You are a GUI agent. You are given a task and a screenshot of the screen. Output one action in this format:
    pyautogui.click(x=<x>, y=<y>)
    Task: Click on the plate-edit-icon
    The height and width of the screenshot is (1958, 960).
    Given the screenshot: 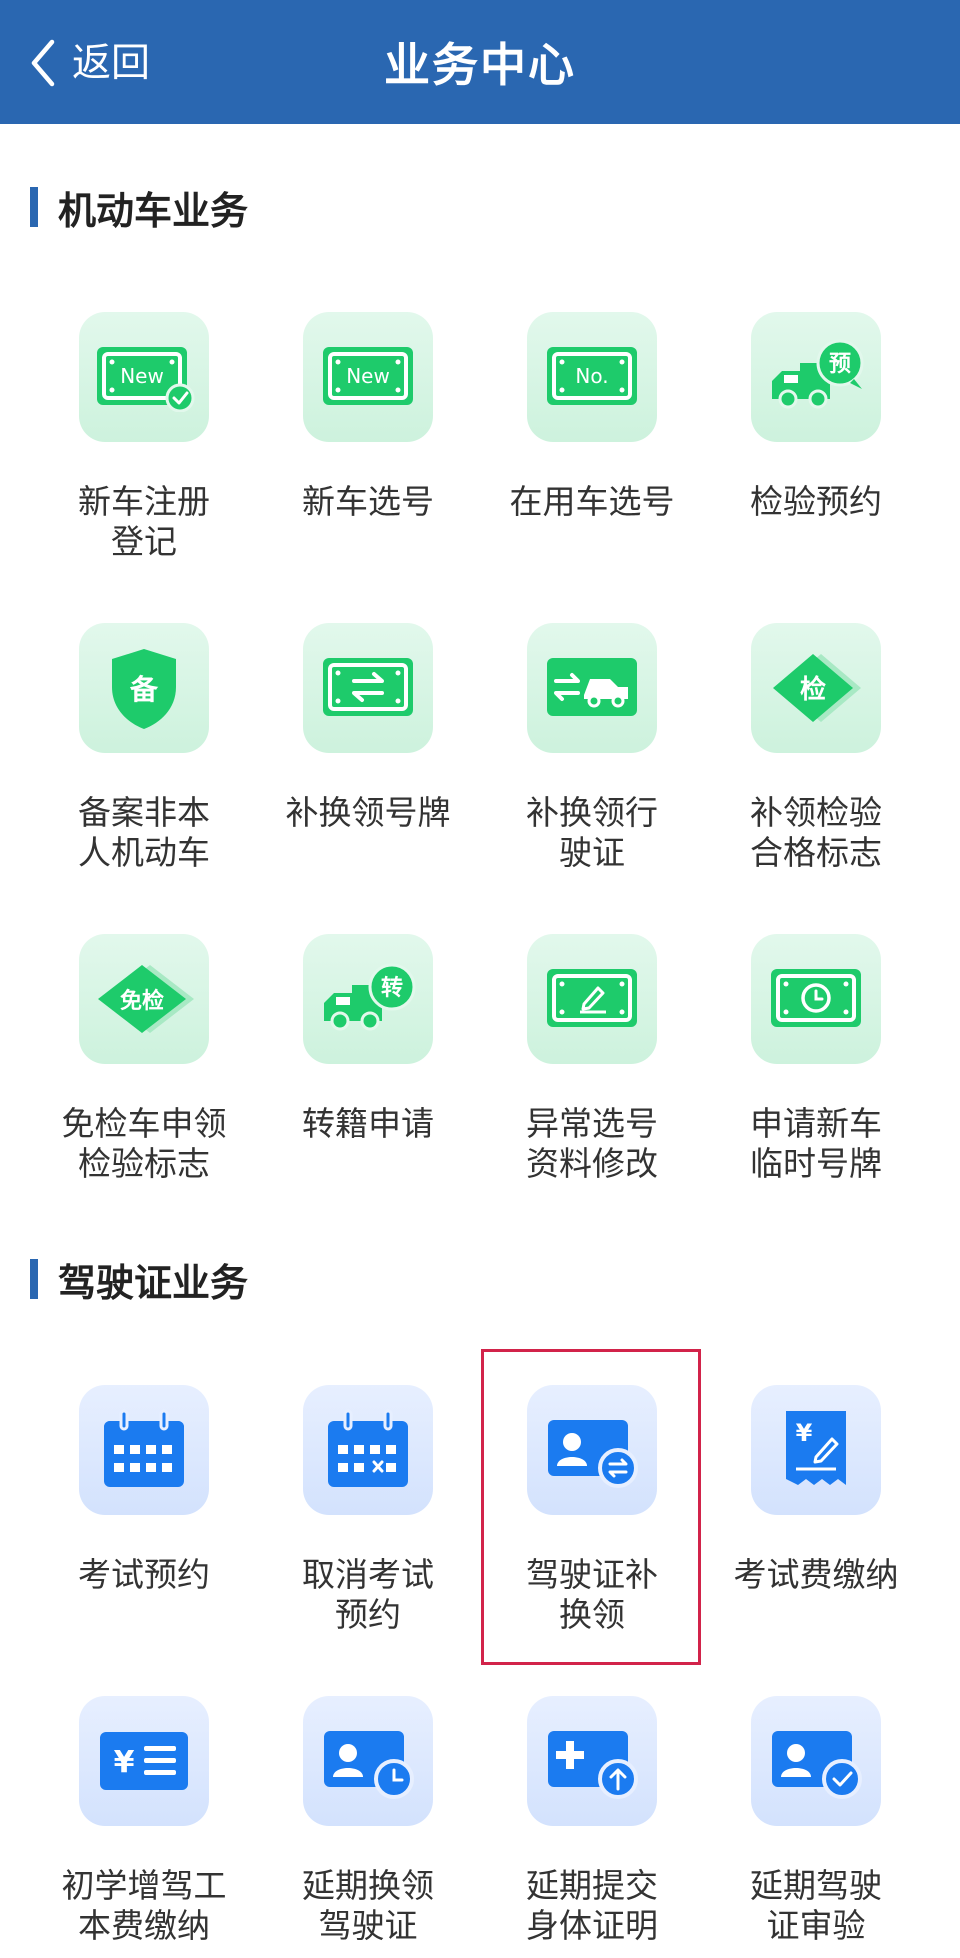 What is the action you would take?
    pyautogui.click(x=592, y=999)
    